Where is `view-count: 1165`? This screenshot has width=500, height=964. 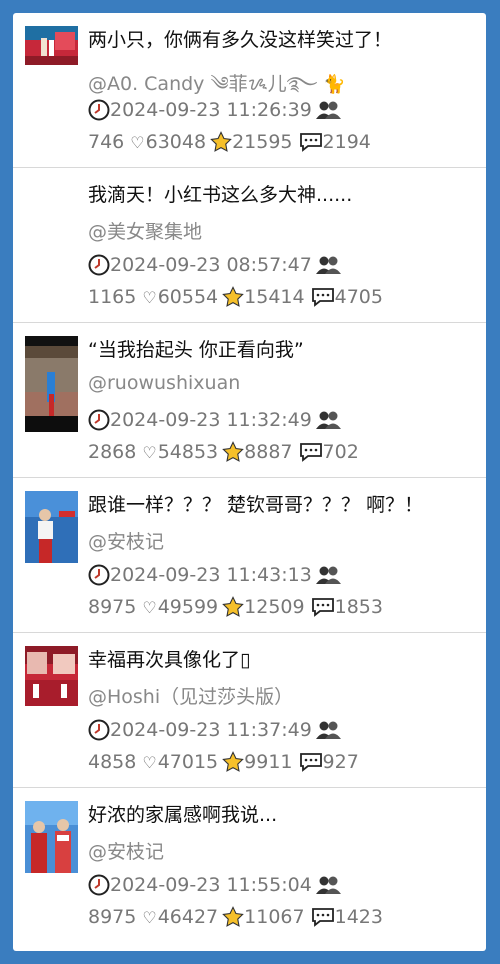 view-count: 1165 is located at coordinates (112, 297).